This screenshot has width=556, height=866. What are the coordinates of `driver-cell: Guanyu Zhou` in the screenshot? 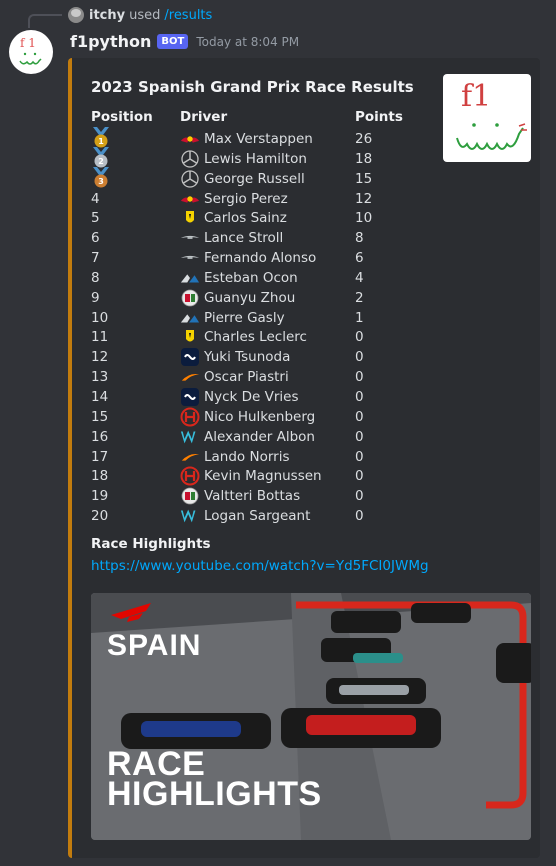 It's located at (238, 298).